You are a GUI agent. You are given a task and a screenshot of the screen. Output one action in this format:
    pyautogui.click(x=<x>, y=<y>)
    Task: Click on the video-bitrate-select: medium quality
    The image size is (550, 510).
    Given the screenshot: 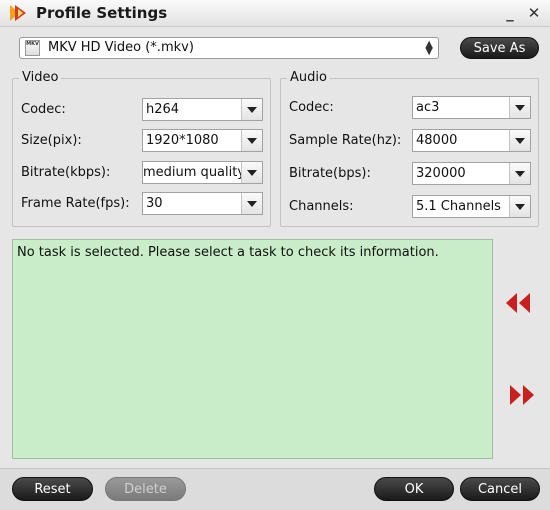 What is the action you would take?
    pyautogui.click(x=202, y=172)
    